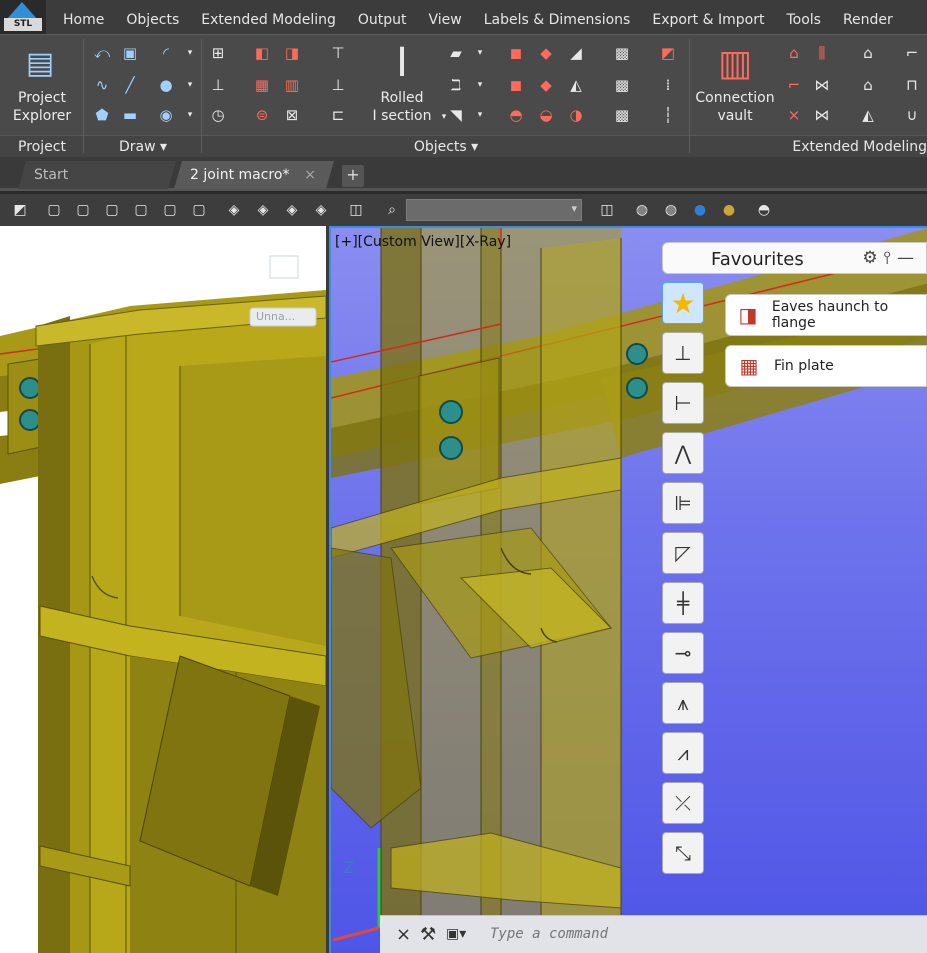  I want to click on favourite-item-fin-plate: ▦ Fin plate, so click(826, 366).